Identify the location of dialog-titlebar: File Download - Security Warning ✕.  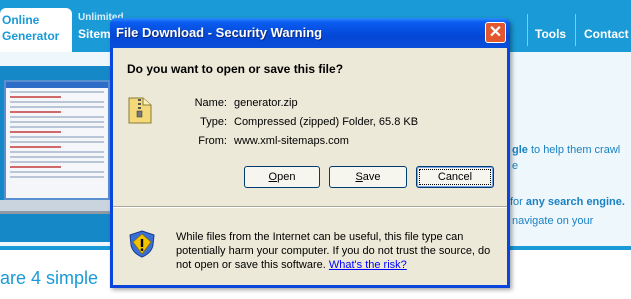
(310, 33).